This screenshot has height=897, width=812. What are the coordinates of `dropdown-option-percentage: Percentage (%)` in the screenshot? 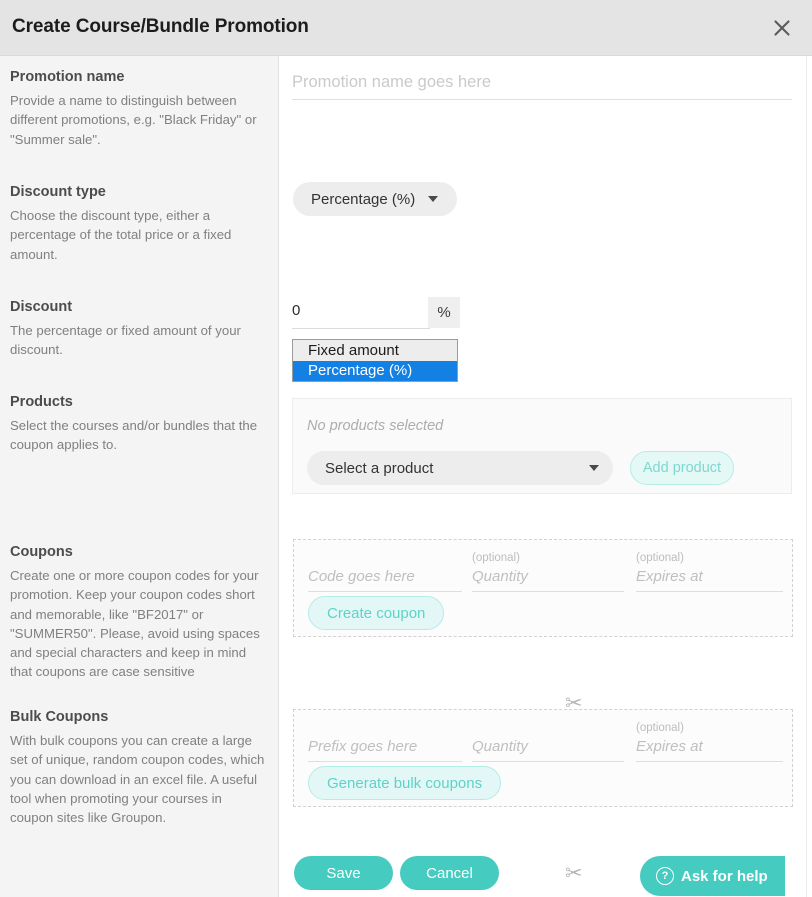 It's located at (375, 371).